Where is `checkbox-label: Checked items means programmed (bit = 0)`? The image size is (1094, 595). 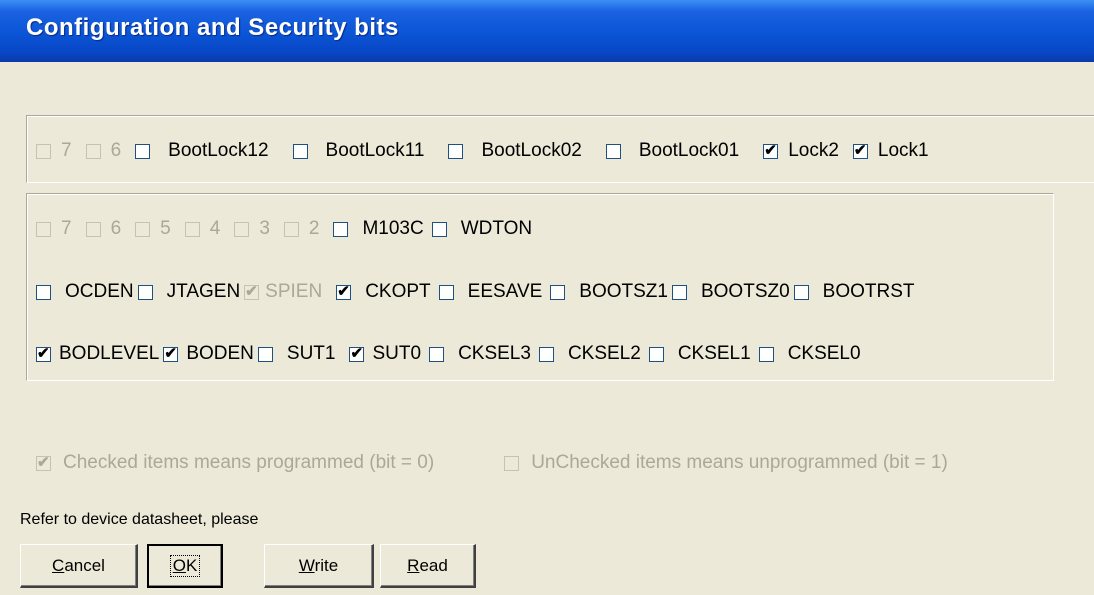 checkbox-label: Checked items means programmed (bit = 0) is located at coordinates (249, 462).